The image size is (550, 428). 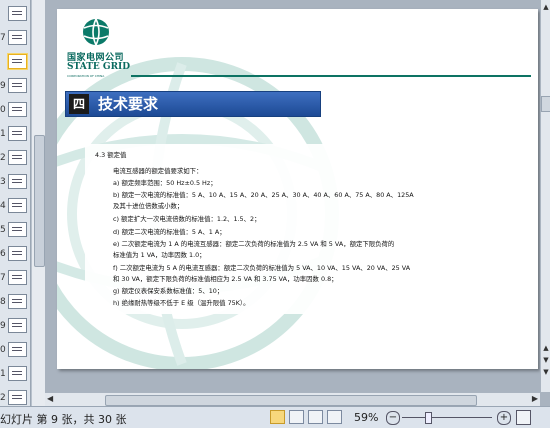 What do you see at coordinates (366, 417) in the screenshot?
I see `zoom-level: 59%` at bounding box center [366, 417].